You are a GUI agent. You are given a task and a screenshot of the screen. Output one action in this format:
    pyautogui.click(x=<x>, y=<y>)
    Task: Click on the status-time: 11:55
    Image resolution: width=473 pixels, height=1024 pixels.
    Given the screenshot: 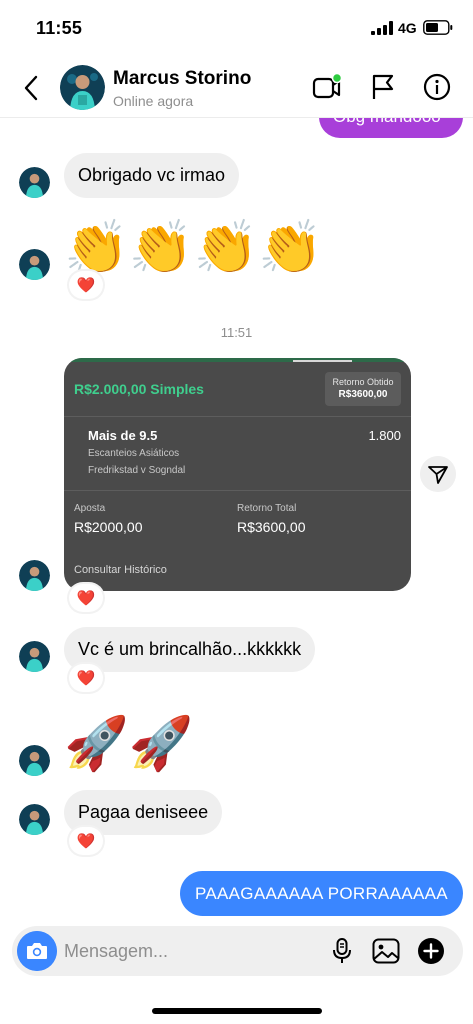 What is the action you would take?
    pyautogui.click(x=59, y=28)
    